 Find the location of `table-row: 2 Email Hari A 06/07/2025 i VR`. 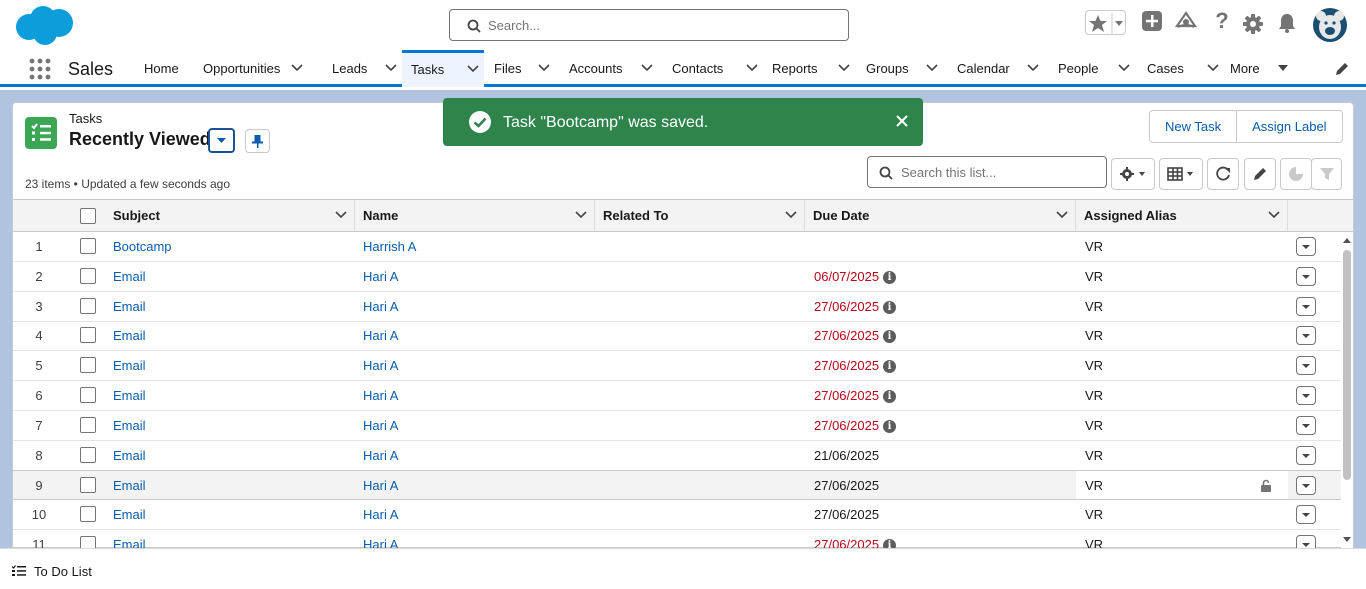

table-row: 2 Email Hari A 06/07/2025 i VR is located at coordinates (677, 277).